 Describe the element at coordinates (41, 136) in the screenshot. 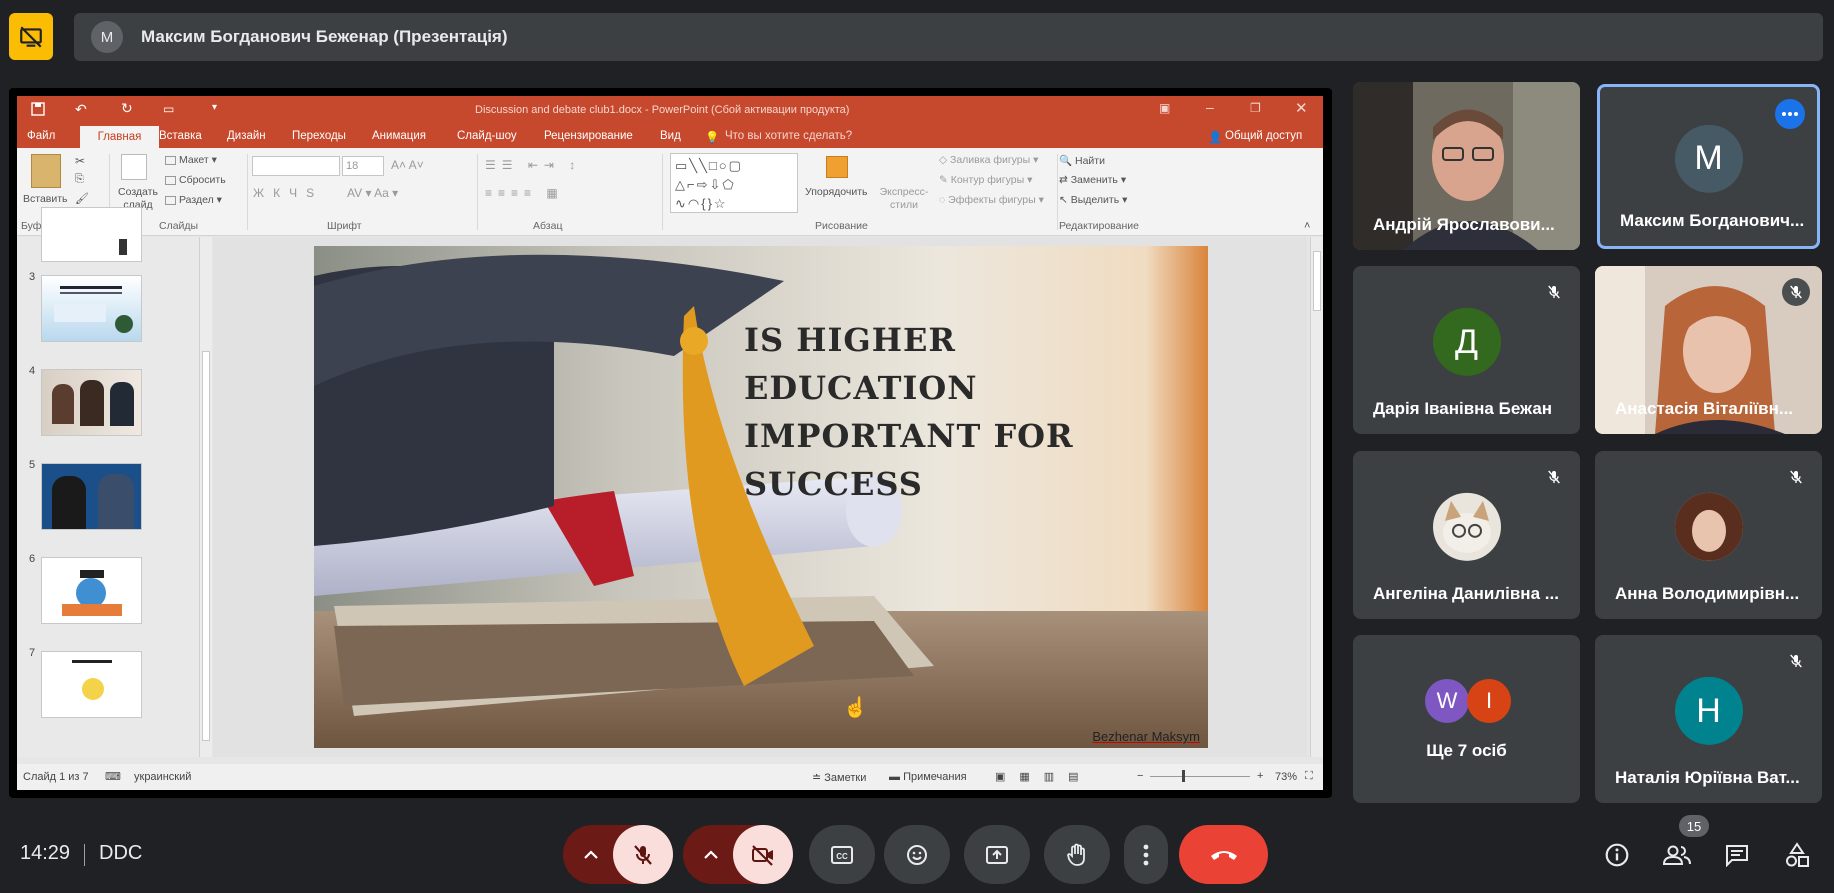

I see `tab-file: Файл` at that location.